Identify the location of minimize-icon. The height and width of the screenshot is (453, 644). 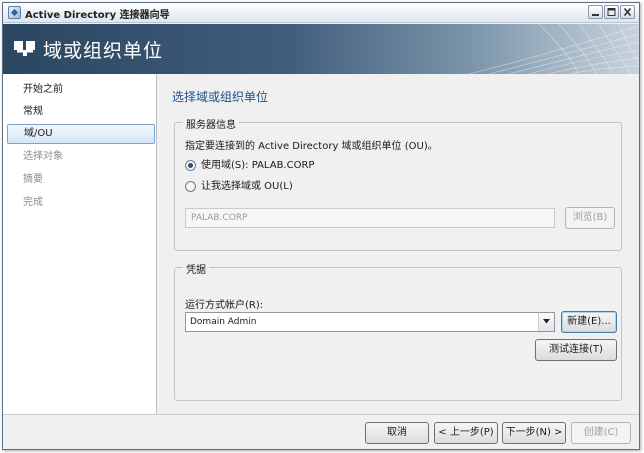
(595, 15).